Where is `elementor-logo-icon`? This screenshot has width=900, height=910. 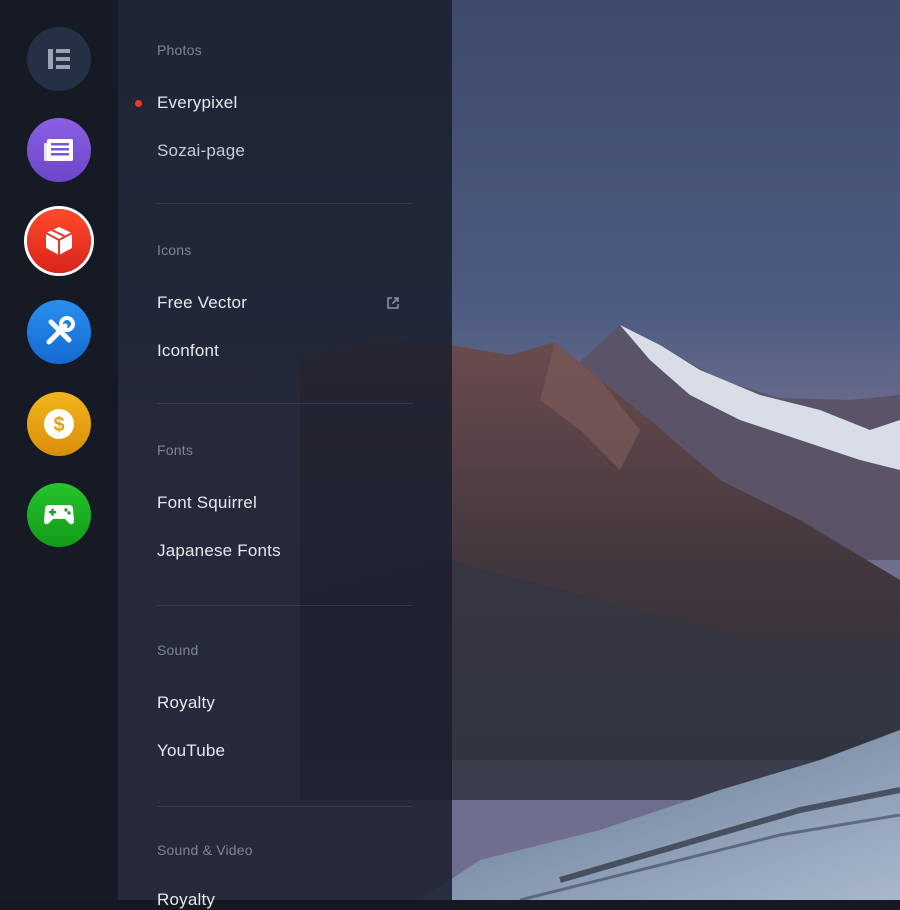 elementor-logo-icon is located at coordinates (59, 59).